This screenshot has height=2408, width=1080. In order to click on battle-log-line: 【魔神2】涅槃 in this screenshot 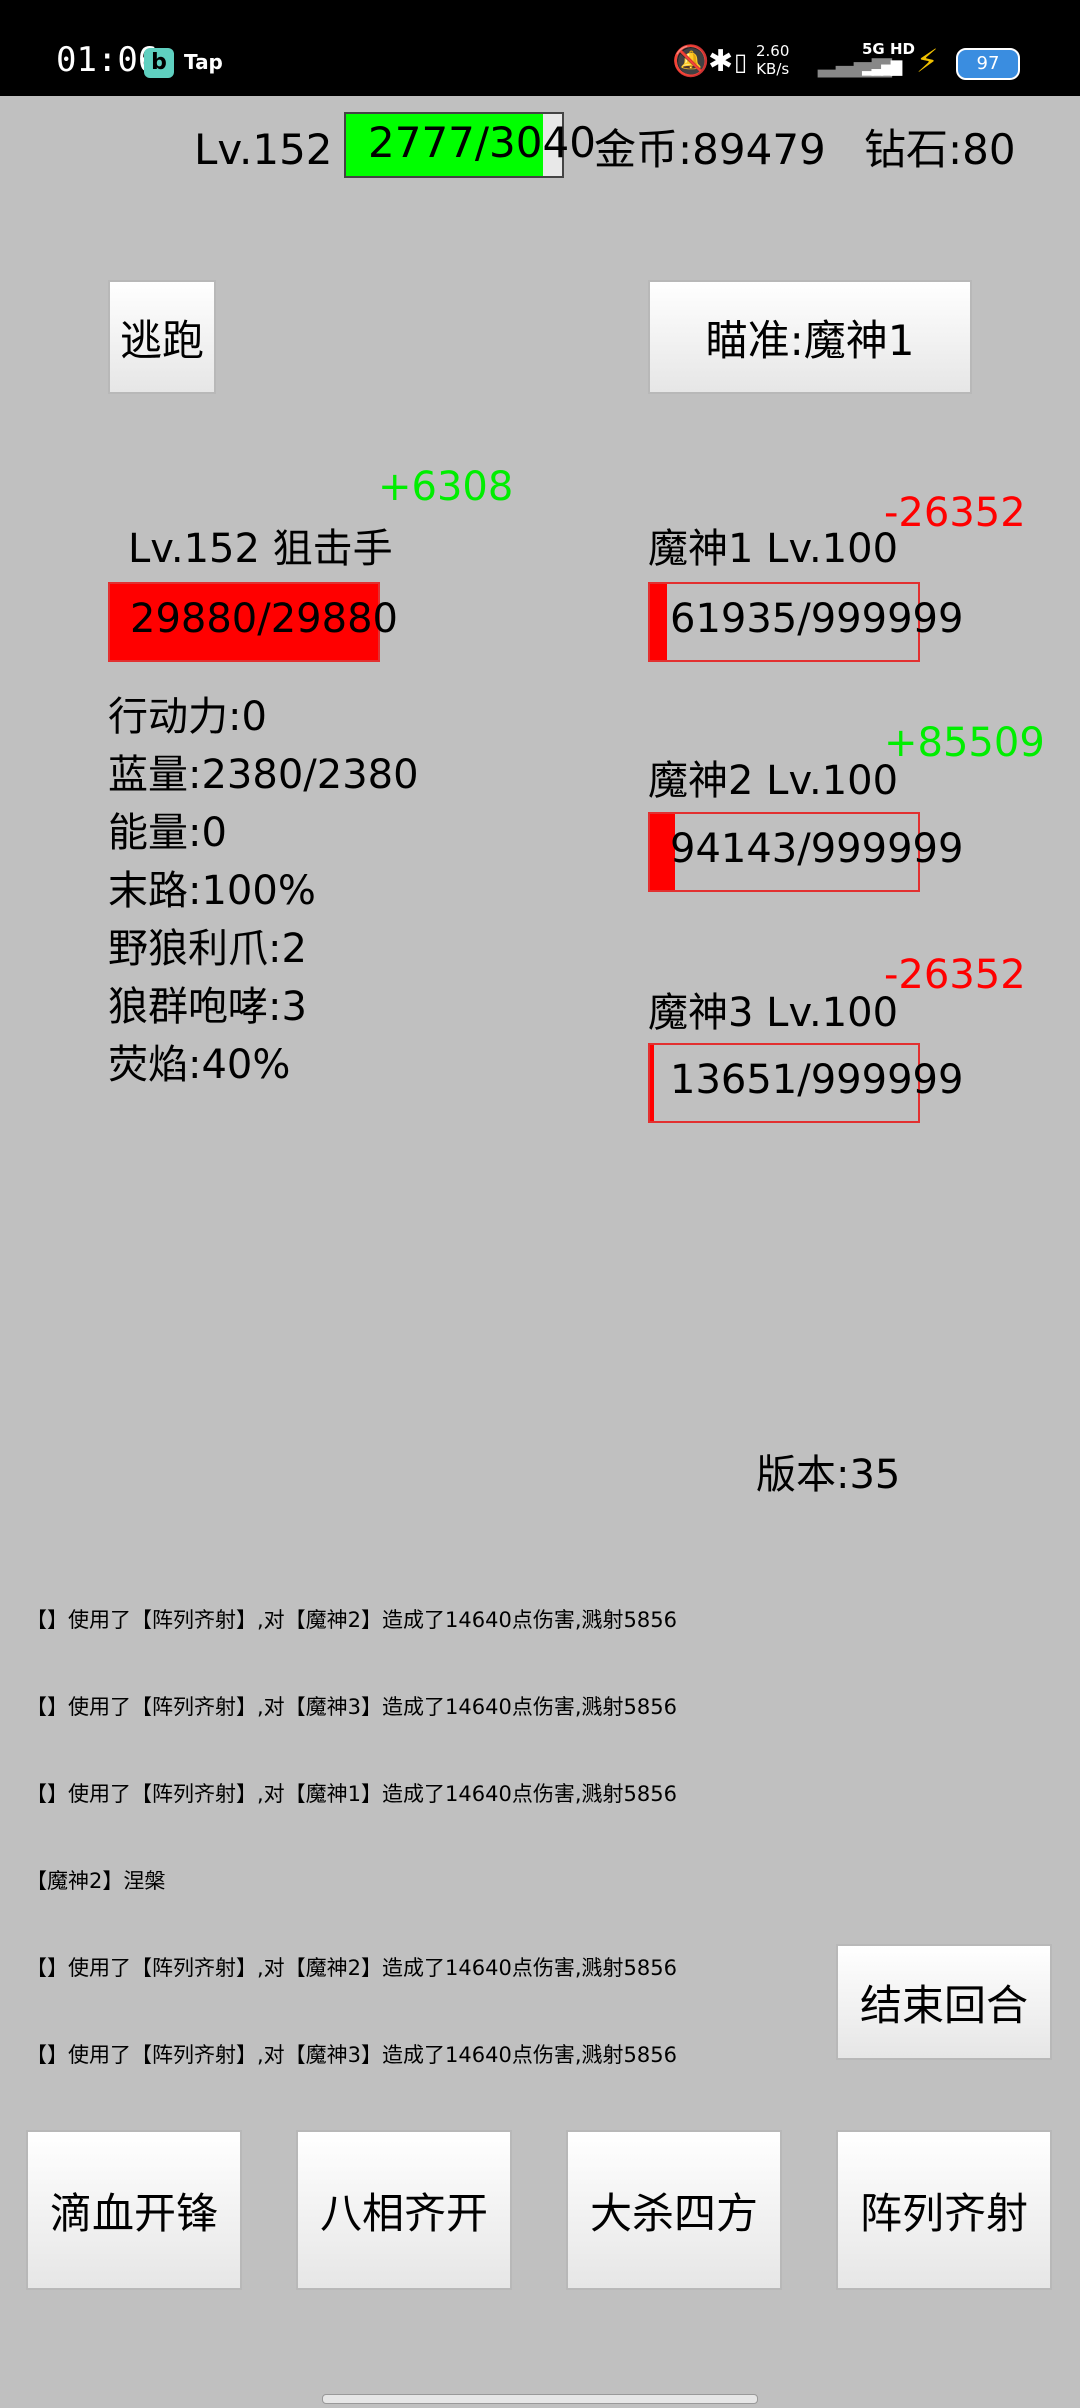, I will do `click(96, 1881)`.